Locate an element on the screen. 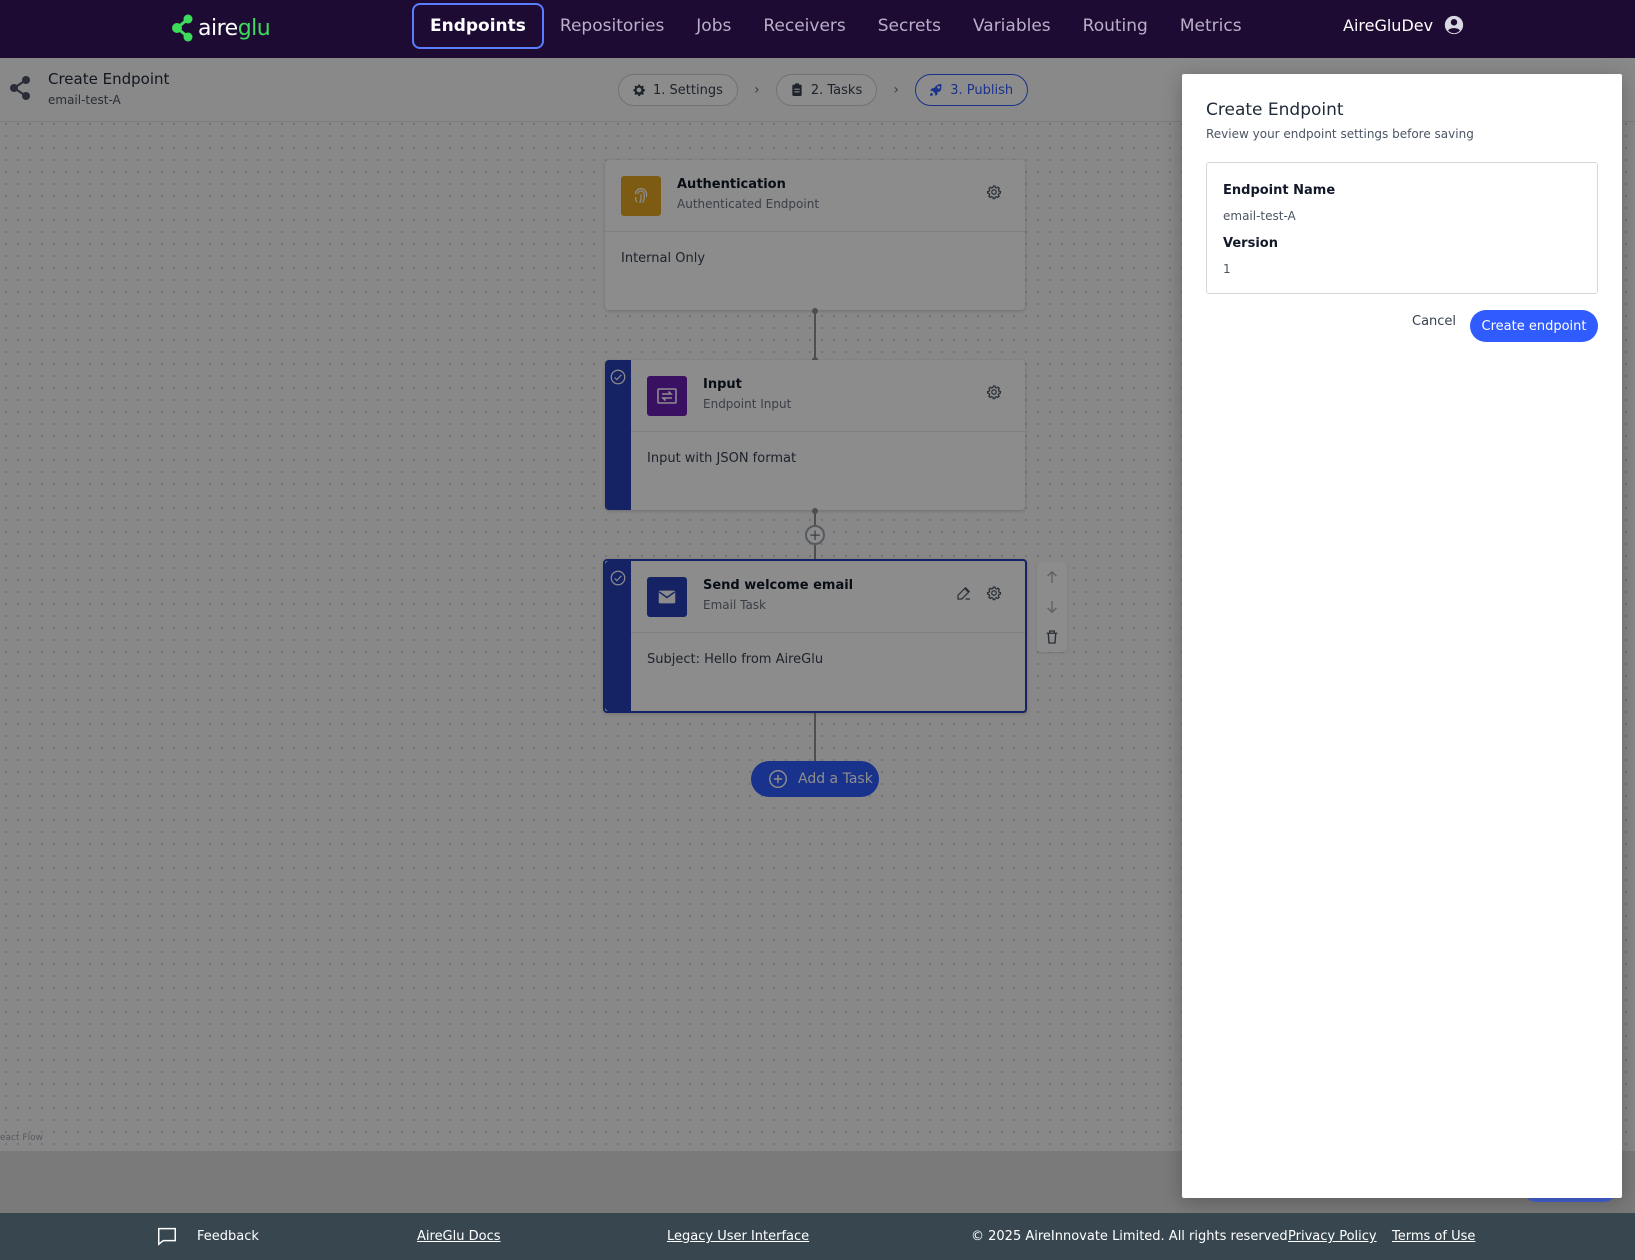  version-value: 1 is located at coordinates (1227, 269).